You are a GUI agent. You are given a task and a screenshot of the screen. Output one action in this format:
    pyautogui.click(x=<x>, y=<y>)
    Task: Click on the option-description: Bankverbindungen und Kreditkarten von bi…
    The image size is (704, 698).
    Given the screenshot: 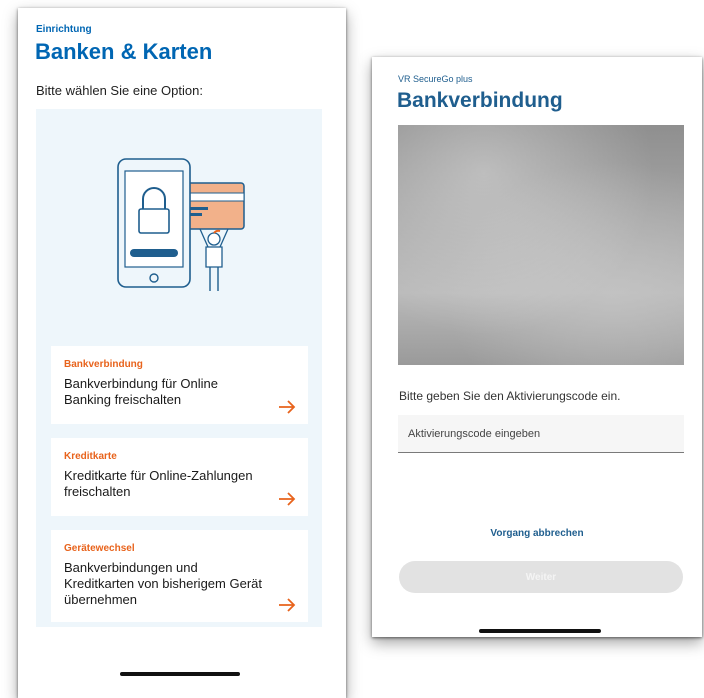 What is the action you would take?
    pyautogui.click(x=163, y=583)
    